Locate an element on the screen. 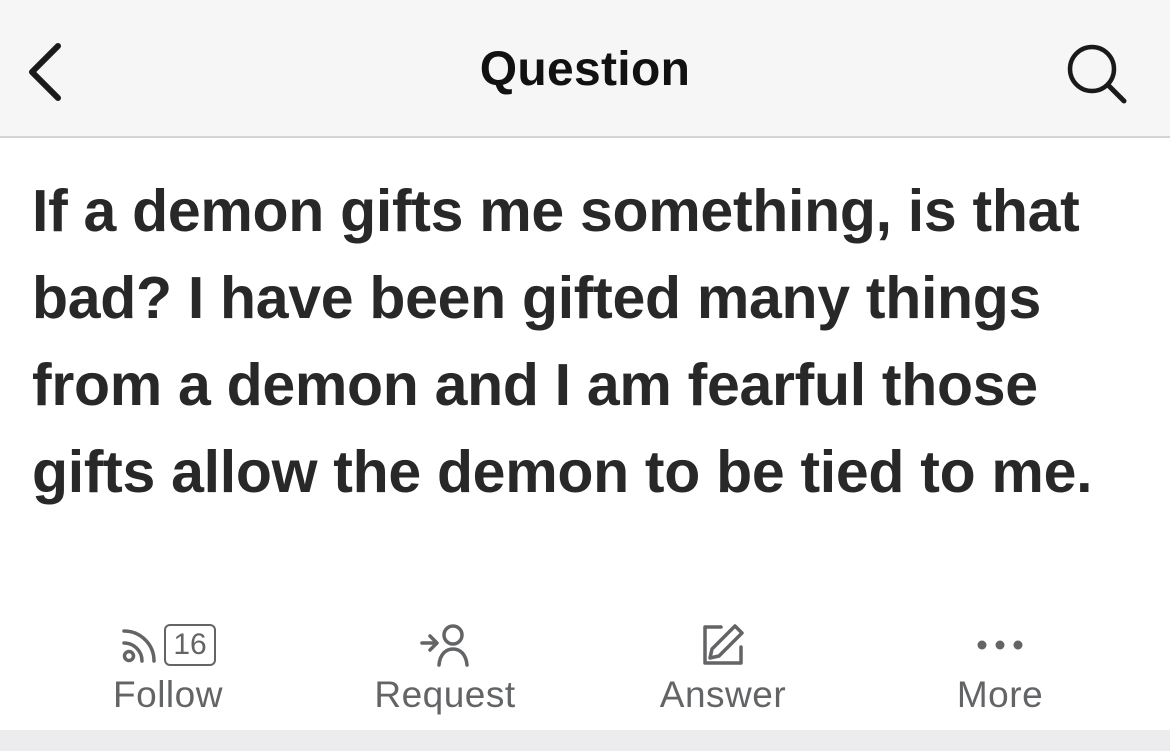  answer-button: Answer is located at coordinates (723, 668).